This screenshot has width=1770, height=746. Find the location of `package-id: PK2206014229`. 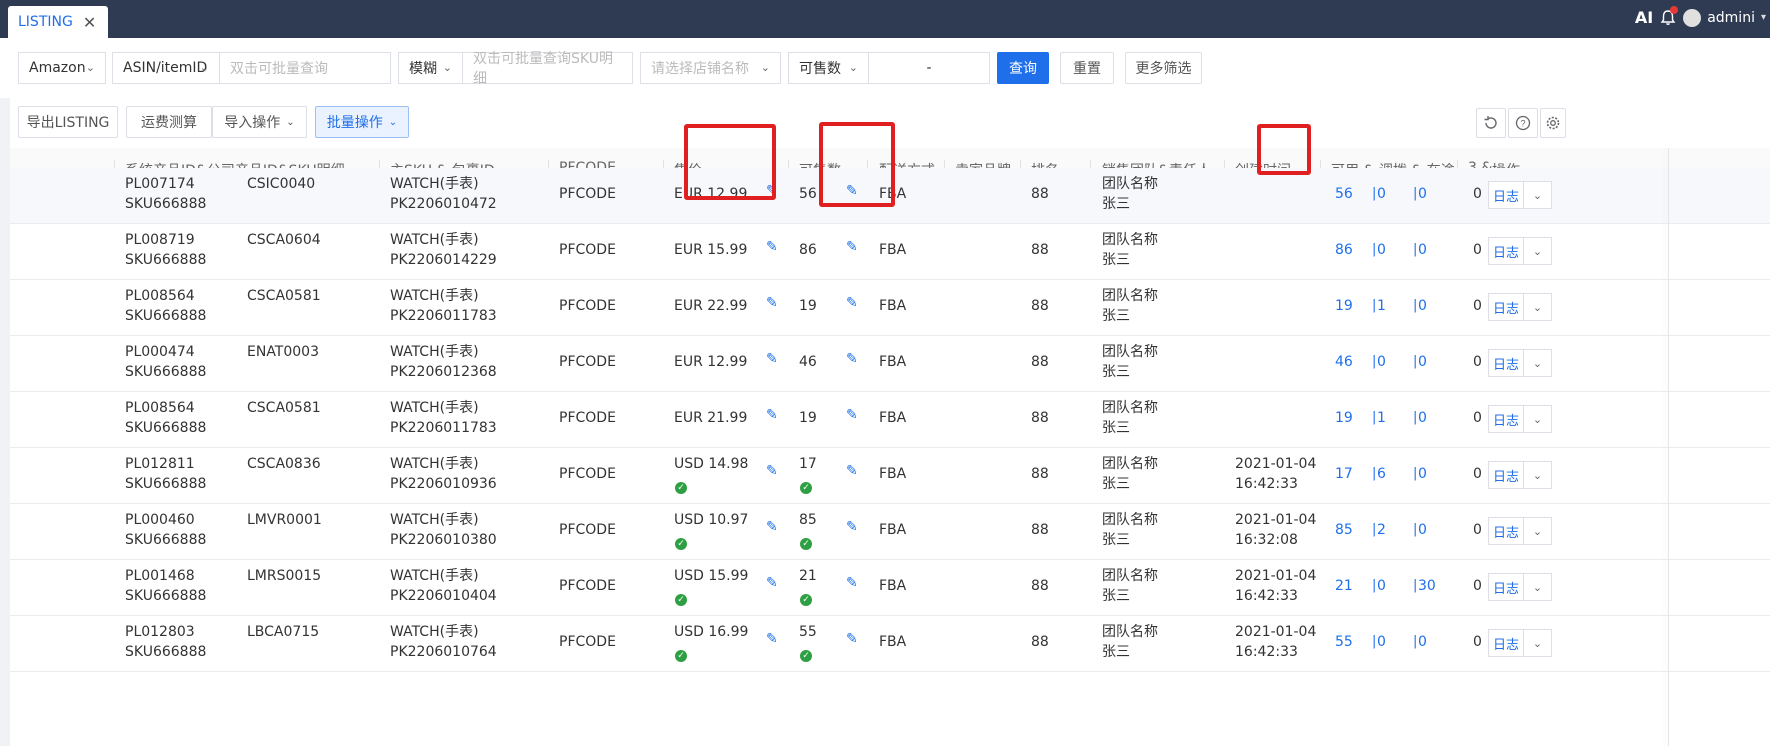

package-id: PK2206014229 is located at coordinates (443, 260).